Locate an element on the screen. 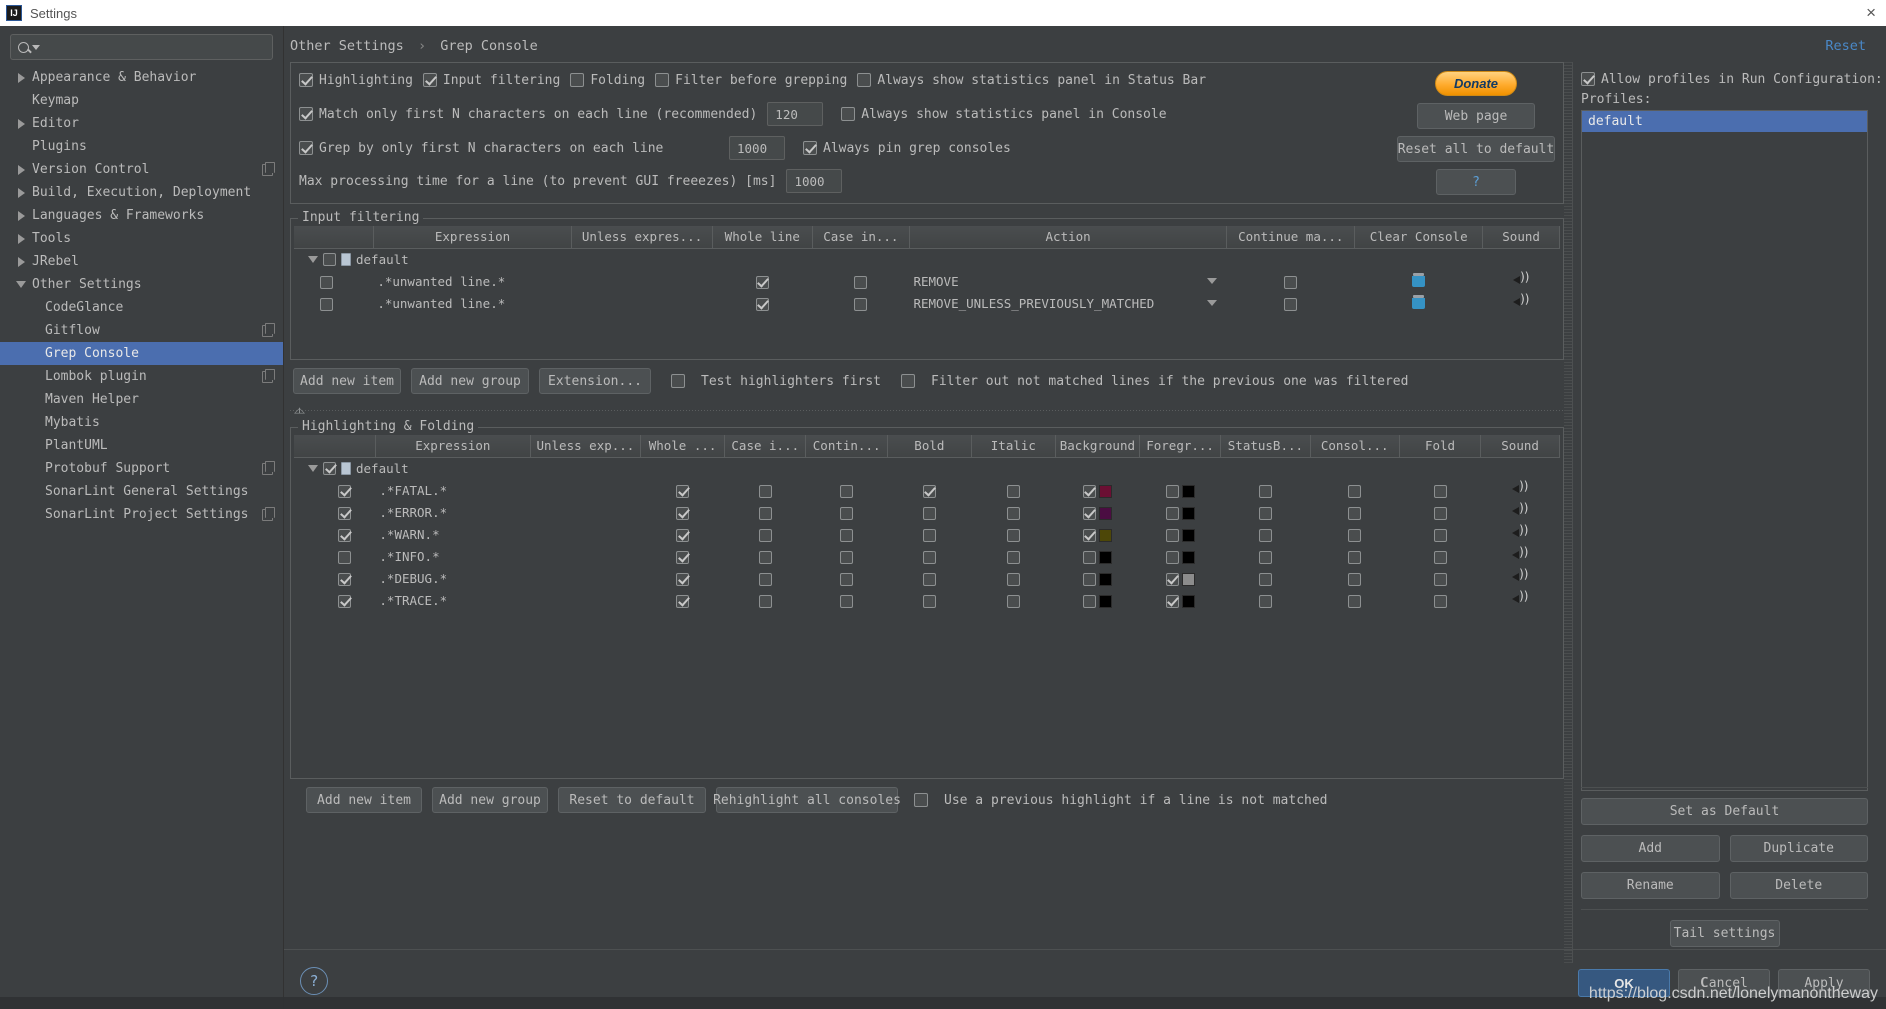 Image resolution: width=1886 pixels, height=1009 pixels. reset-all-to-default-button: Reset all to default is located at coordinates (1476, 149).